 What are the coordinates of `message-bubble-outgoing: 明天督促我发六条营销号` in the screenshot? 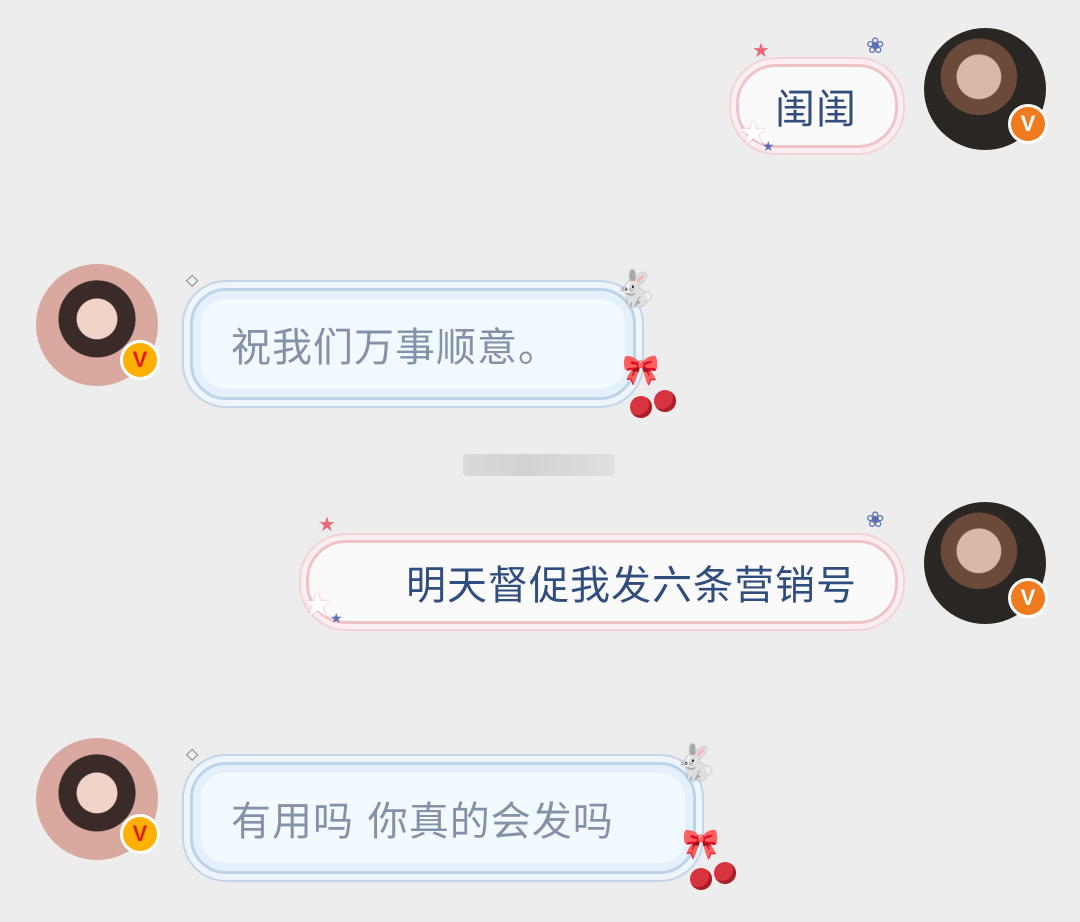 It's located at (602, 582).